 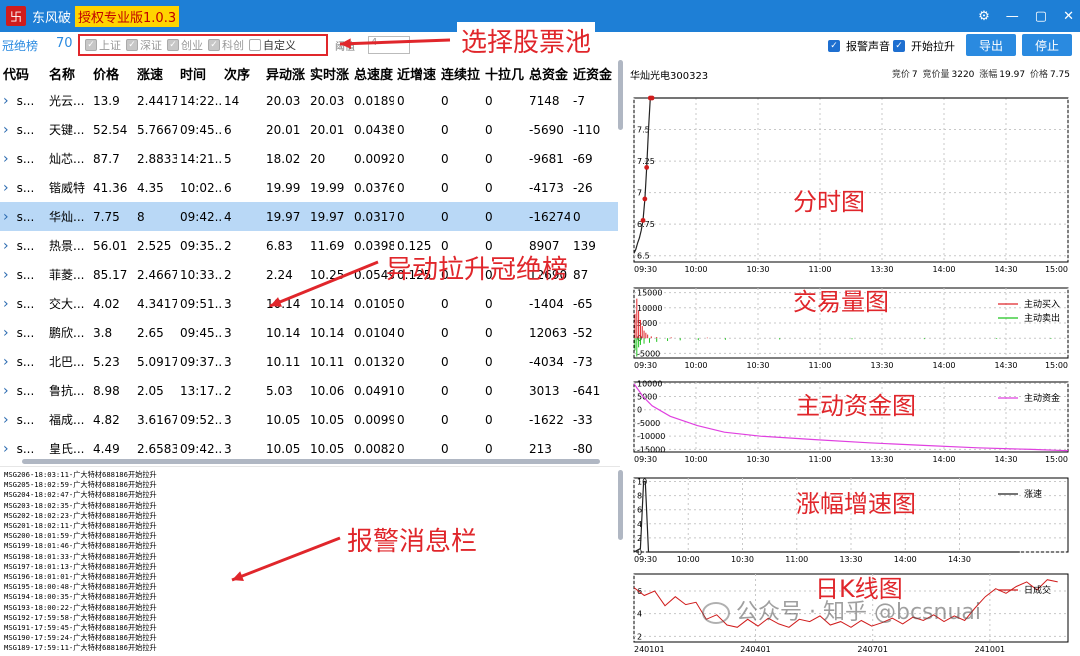 What do you see at coordinates (372, 73) in the screenshot?
I see `column-header: 总速度` at bounding box center [372, 73].